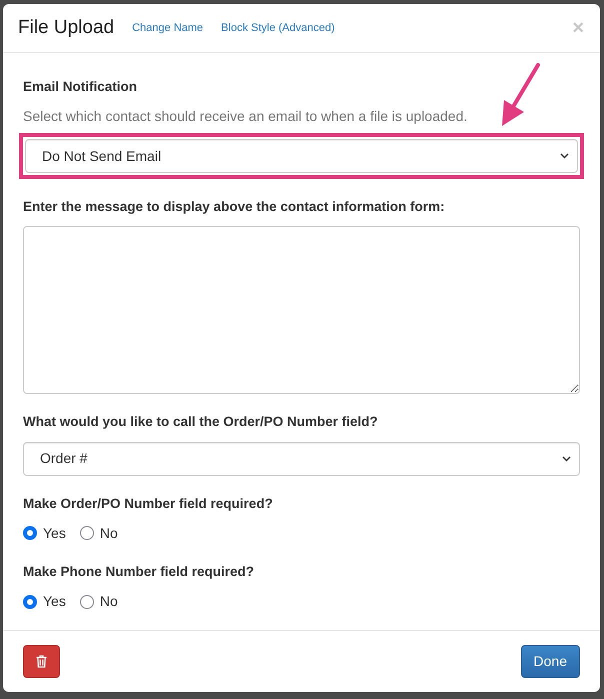 The width and height of the screenshot is (604, 699). I want to click on help-text: Select which contact should receive an email to when a file is uploaded., so click(245, 116).